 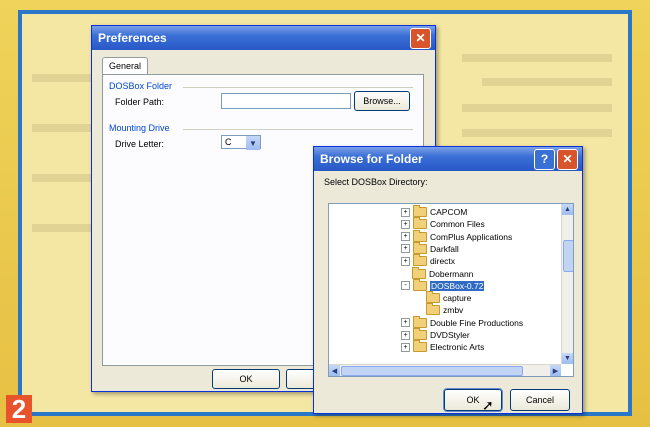 I want to click on tree-item: + Common Files, so click(x=443, y=223).